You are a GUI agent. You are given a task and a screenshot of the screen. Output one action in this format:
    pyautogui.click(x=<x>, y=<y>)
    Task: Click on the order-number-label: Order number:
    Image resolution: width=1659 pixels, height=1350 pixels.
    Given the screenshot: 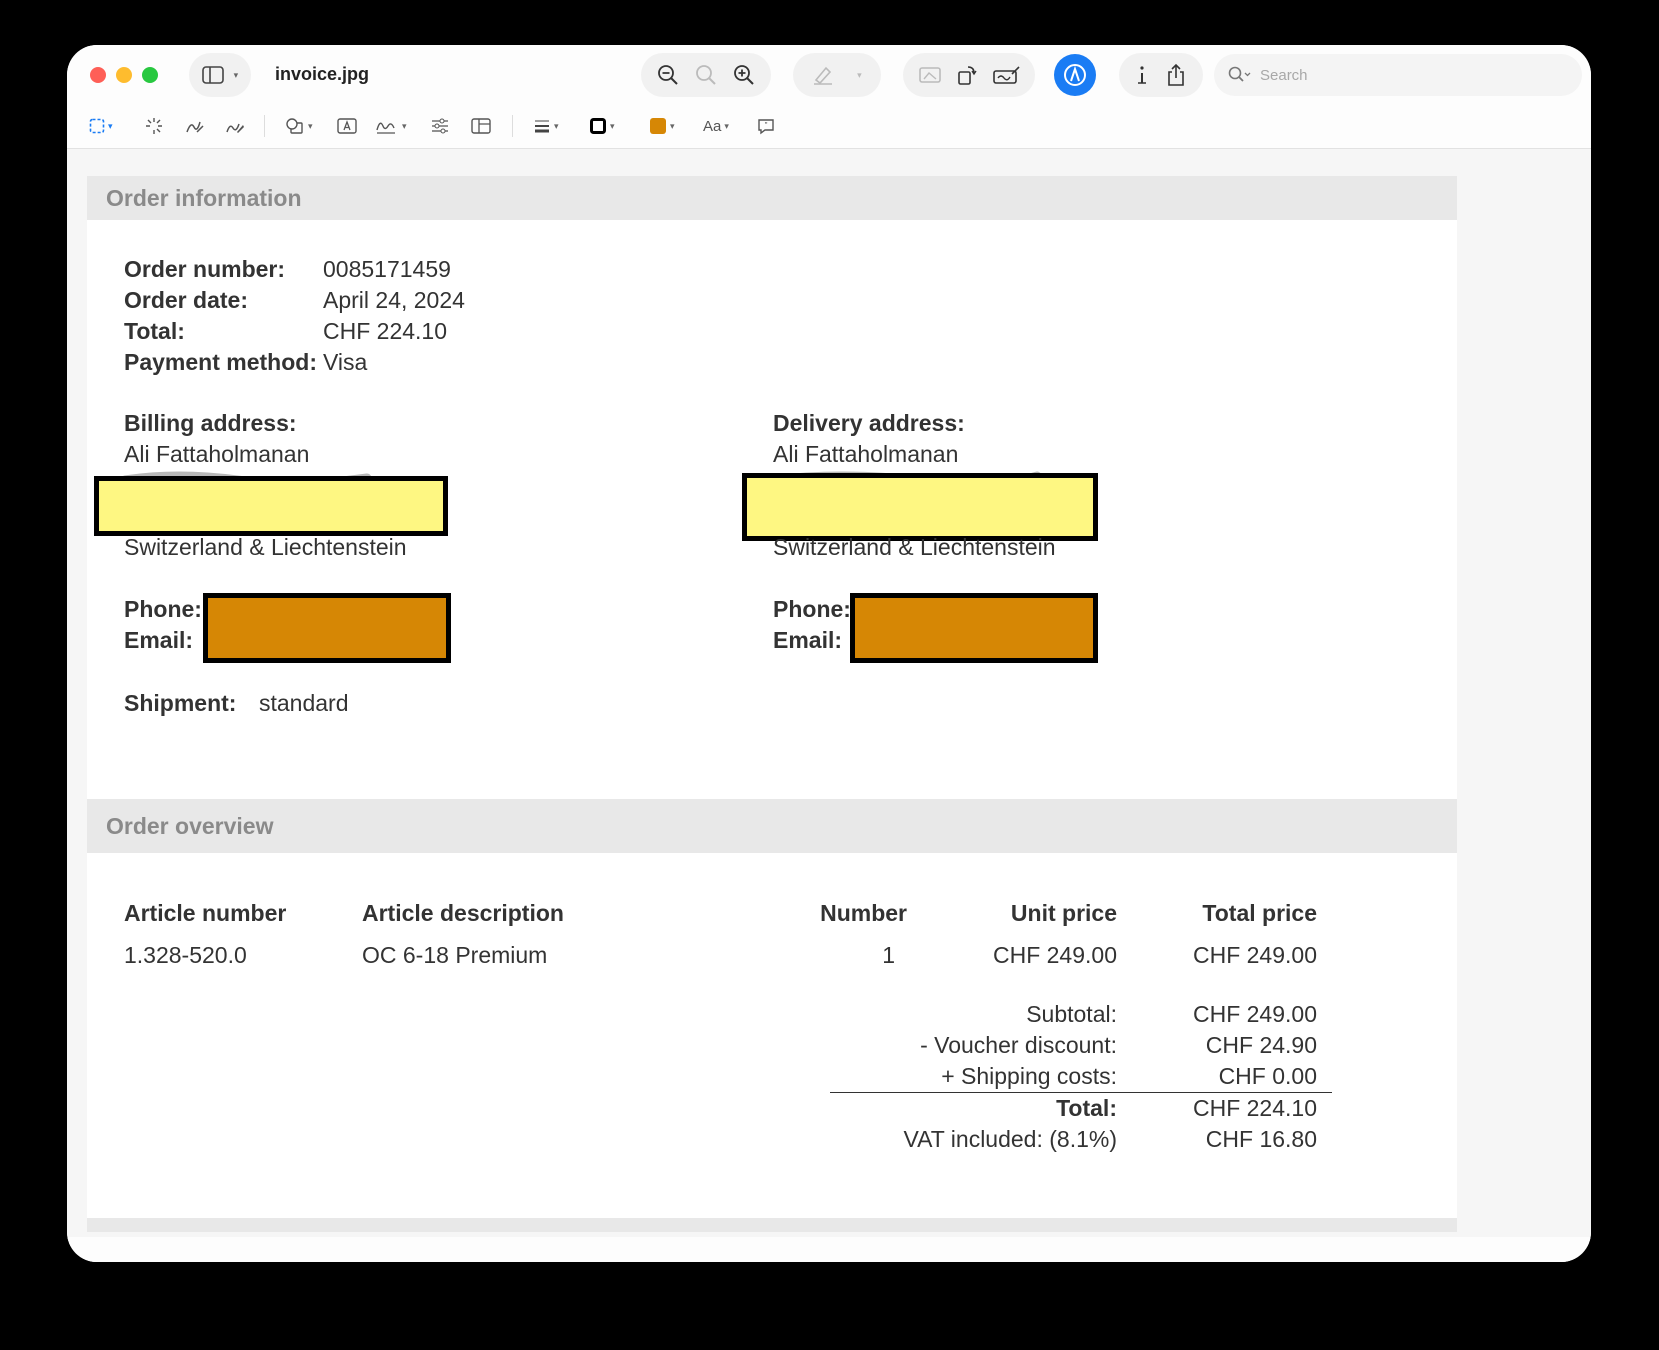 What is the action you would take?
    pyautogui.click(x=205, y=269)
    